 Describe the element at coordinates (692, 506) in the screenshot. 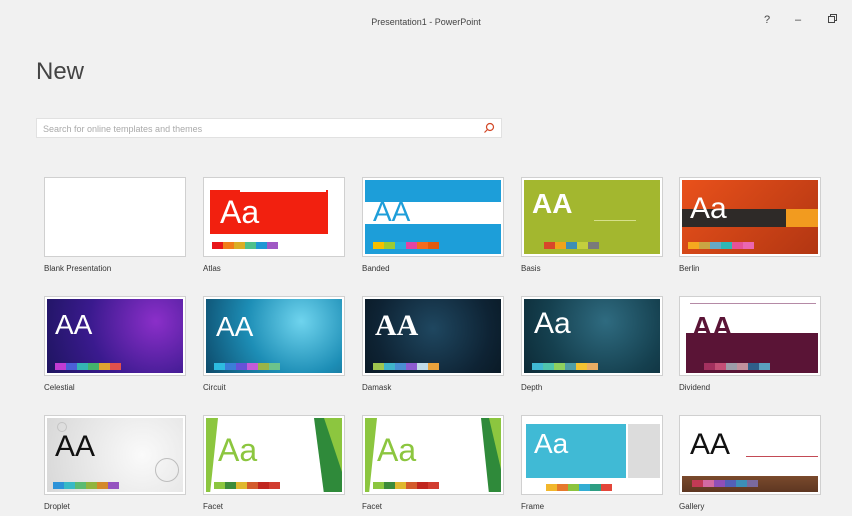

I see `template-label: Gallery` at that location.